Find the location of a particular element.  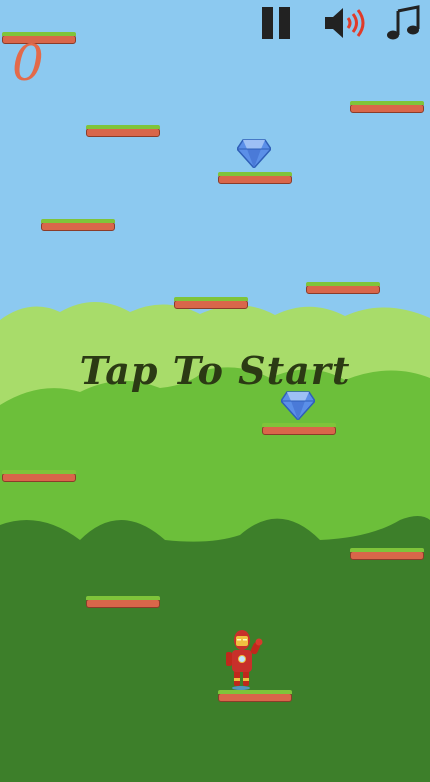

score-counter: 0 is located at coordinates (28, 63).